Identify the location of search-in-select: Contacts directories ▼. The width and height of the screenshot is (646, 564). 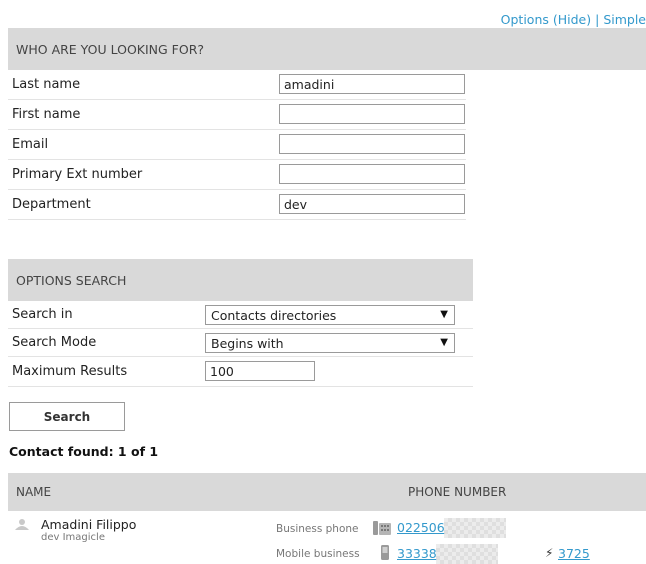
(330, 315).